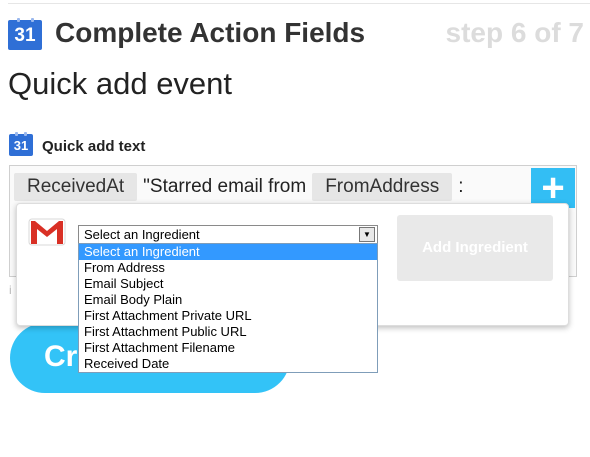 The width and height of the screenshot is (590, 457). I want to click on option-received-date: Received Date, so click(228, 364).